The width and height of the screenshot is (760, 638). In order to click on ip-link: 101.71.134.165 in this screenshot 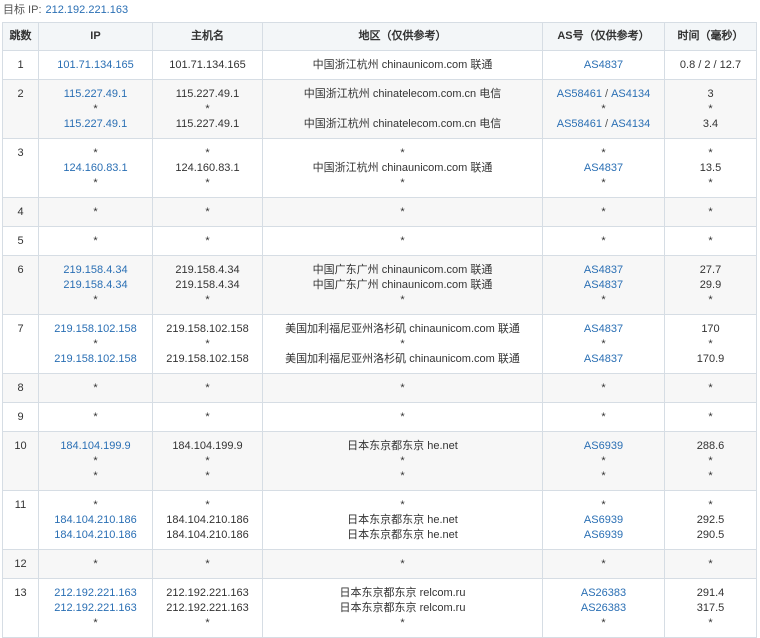, I will do `click(95, 65)`.